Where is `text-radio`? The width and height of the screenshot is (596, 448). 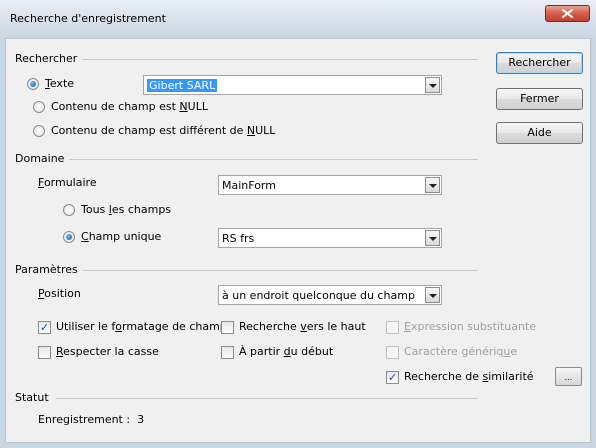 text-radio is located at coordinates (33, 84).